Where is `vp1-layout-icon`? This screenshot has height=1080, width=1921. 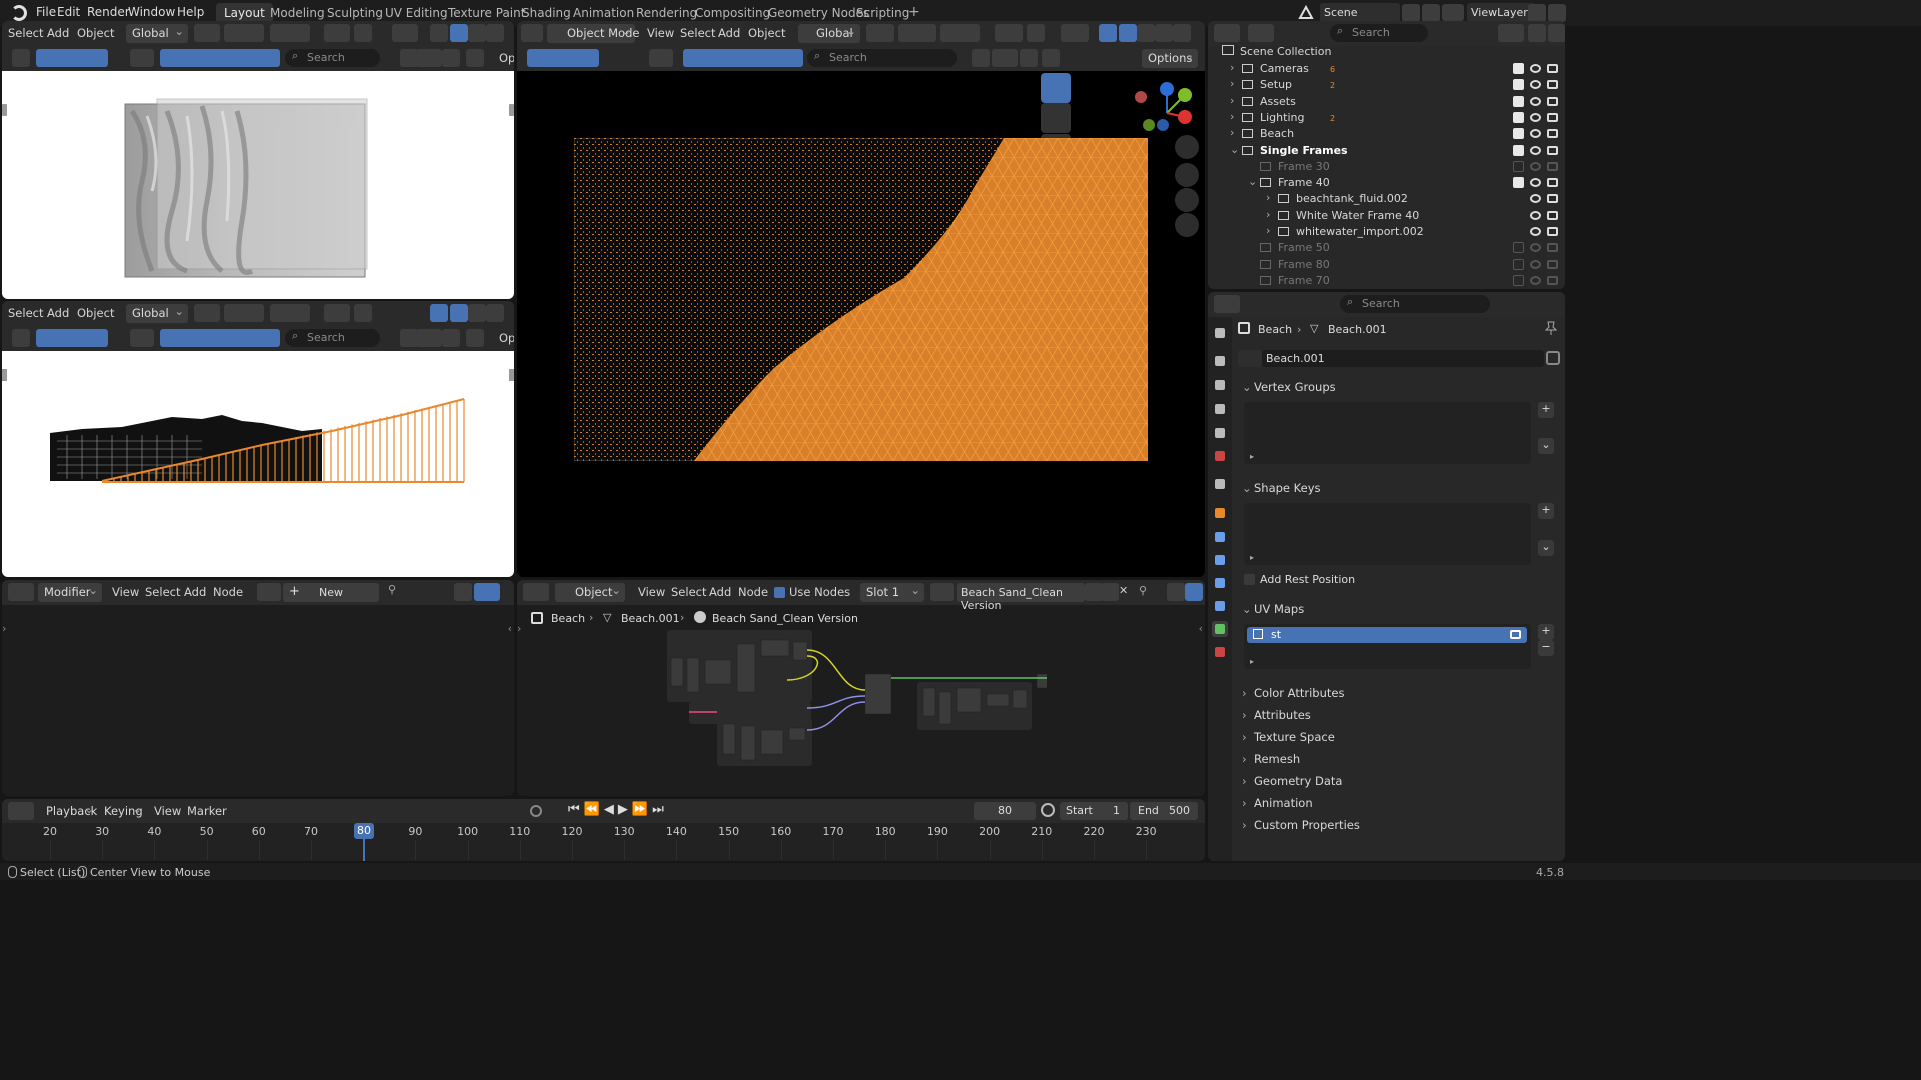
vp1-layout-icon is located at coordinates (429, 58).